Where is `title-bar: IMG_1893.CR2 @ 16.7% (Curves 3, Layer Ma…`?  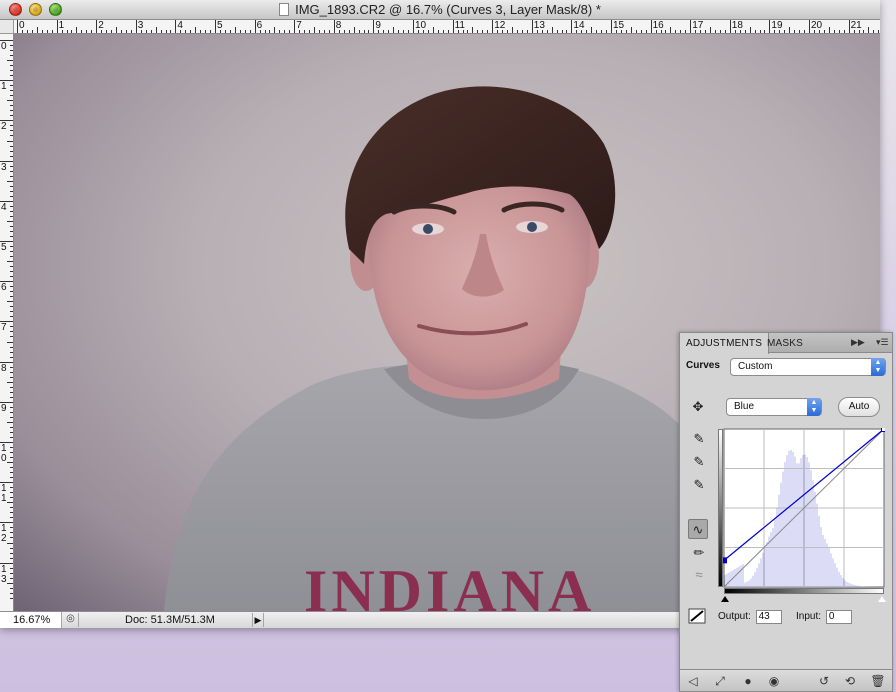
title-bar: IMG_1893.CR2 @ 16.7% (Curves 3, Layer Ma… is located at coordinates (440, 10).